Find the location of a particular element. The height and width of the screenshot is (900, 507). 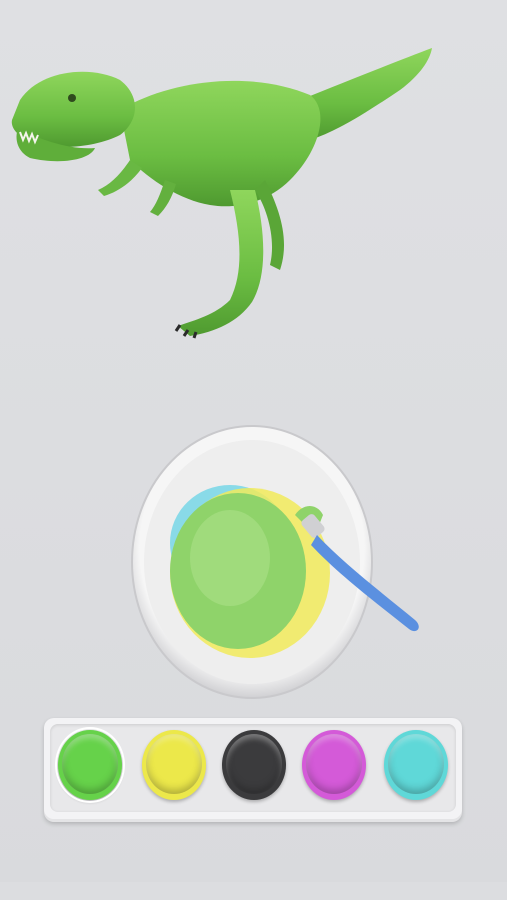

swatch-magenta is located at coordinates (334, 765).